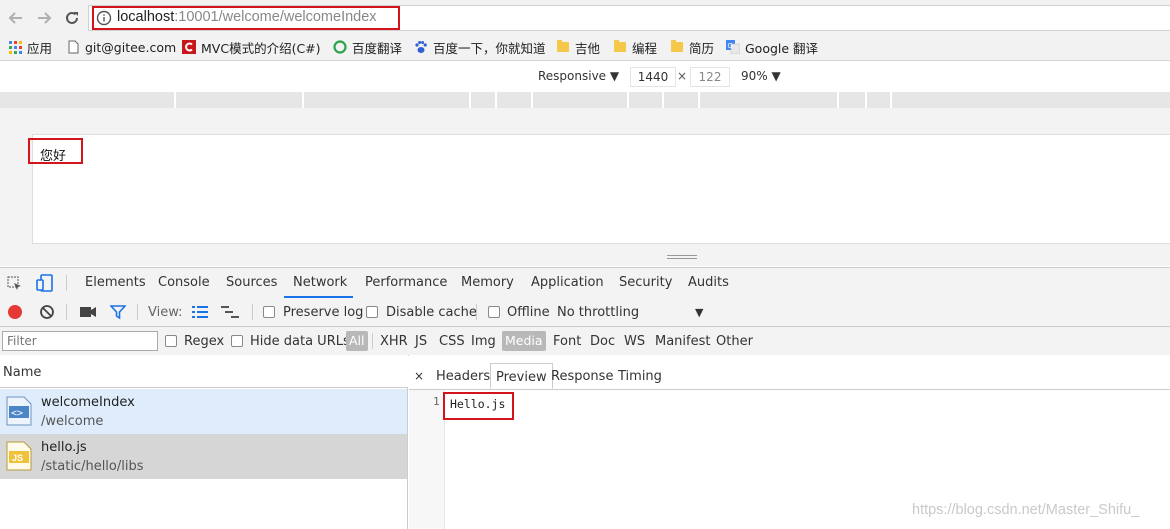 The width and height of the screenshot is (1170, 529). What do you see at coordinates (15, 312) in the screenshot?
I see `record-icon` at bounding box center [15, 312].